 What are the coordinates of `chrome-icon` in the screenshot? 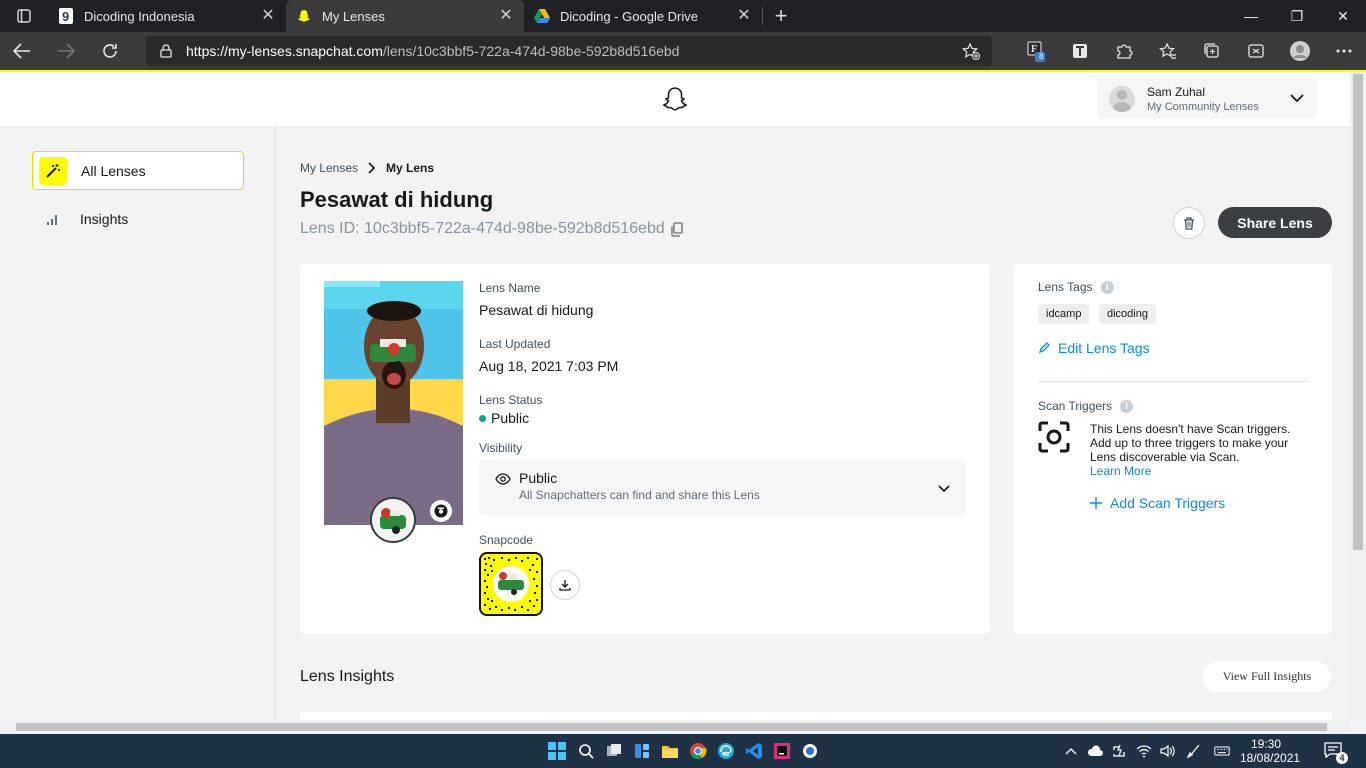 It's located at (698, 751).